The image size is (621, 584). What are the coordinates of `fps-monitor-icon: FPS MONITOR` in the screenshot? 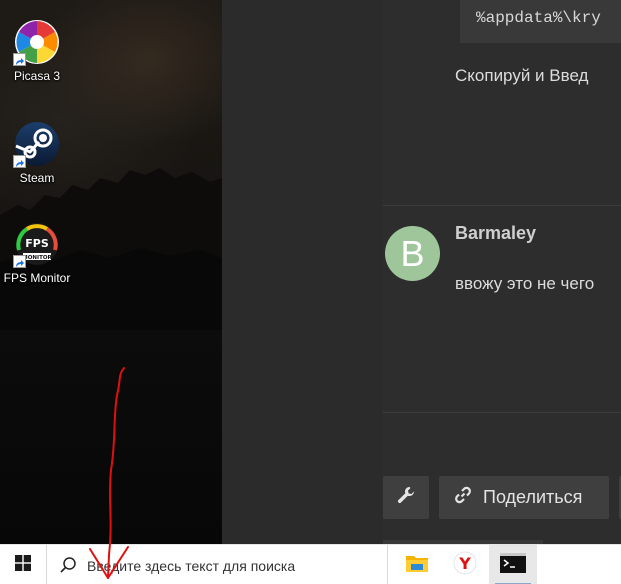 It's located at (37, 244).